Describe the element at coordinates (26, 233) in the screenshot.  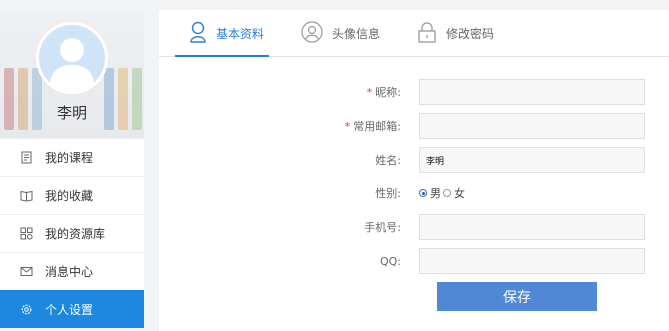
I see `grid-icon` at that location.